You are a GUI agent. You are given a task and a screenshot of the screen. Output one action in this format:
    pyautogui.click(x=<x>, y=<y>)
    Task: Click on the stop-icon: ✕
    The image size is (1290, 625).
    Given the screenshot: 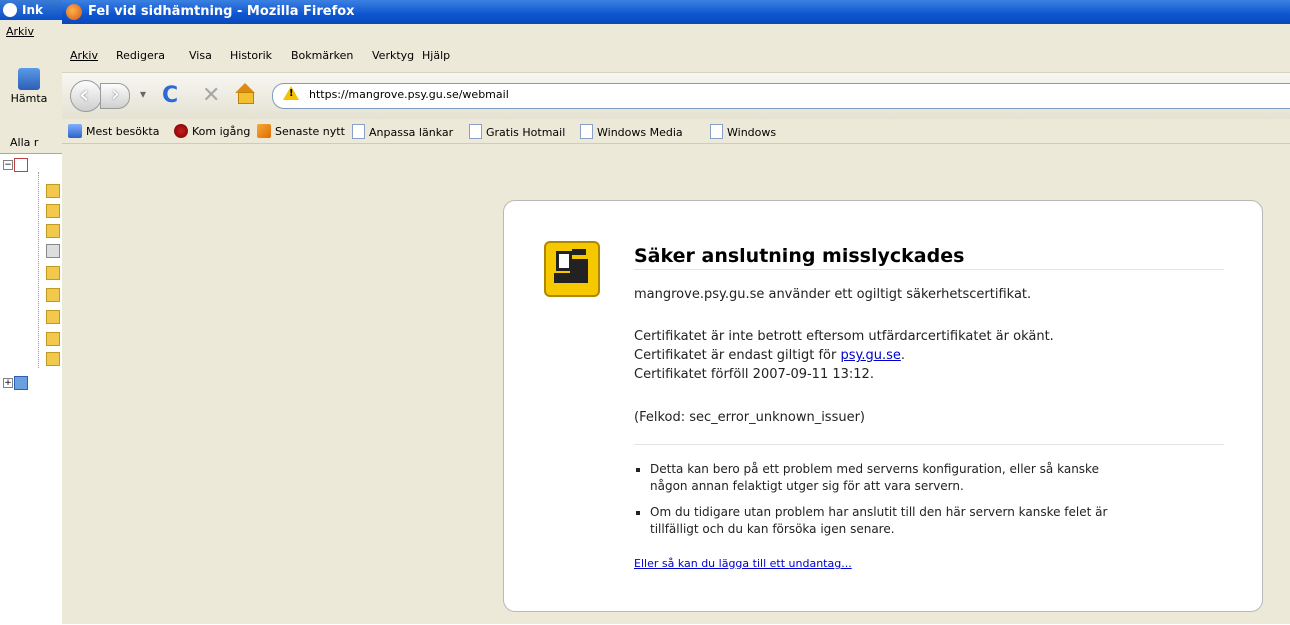 What is the action you would take?
    pyautogui.click(x=211, y=95)
    